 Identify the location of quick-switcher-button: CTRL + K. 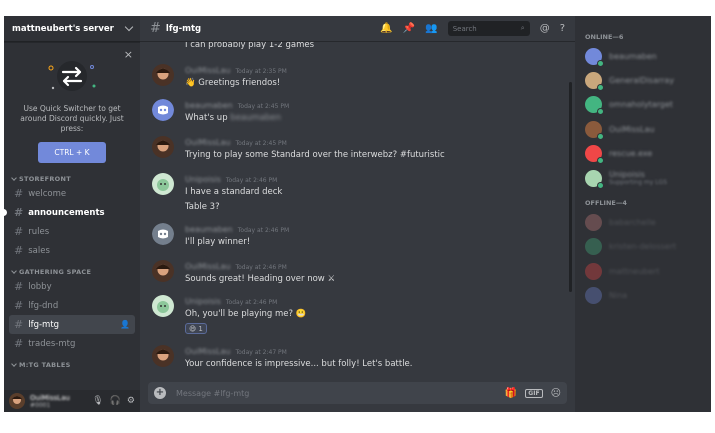
(72, 152).